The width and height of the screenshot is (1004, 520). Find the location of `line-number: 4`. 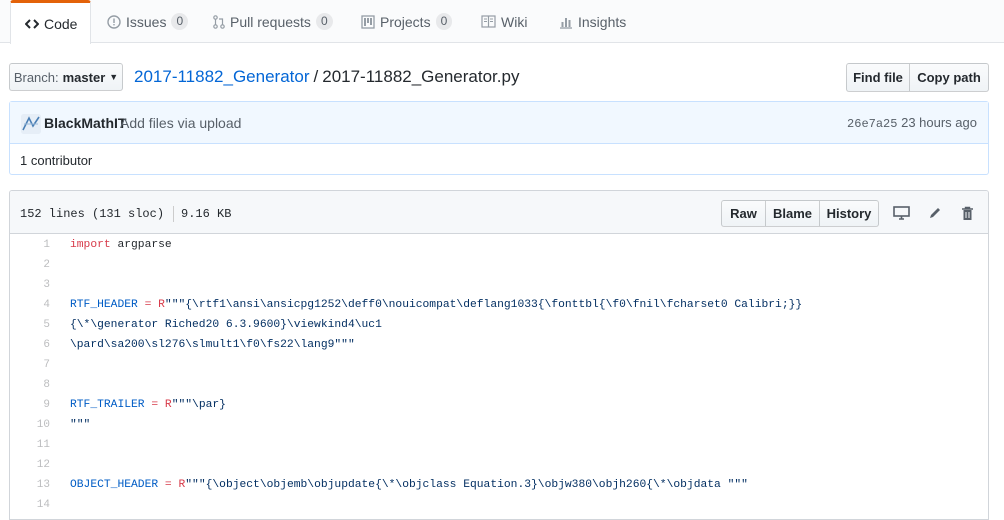

line-number: 4 is located at coordinates (30, 305).